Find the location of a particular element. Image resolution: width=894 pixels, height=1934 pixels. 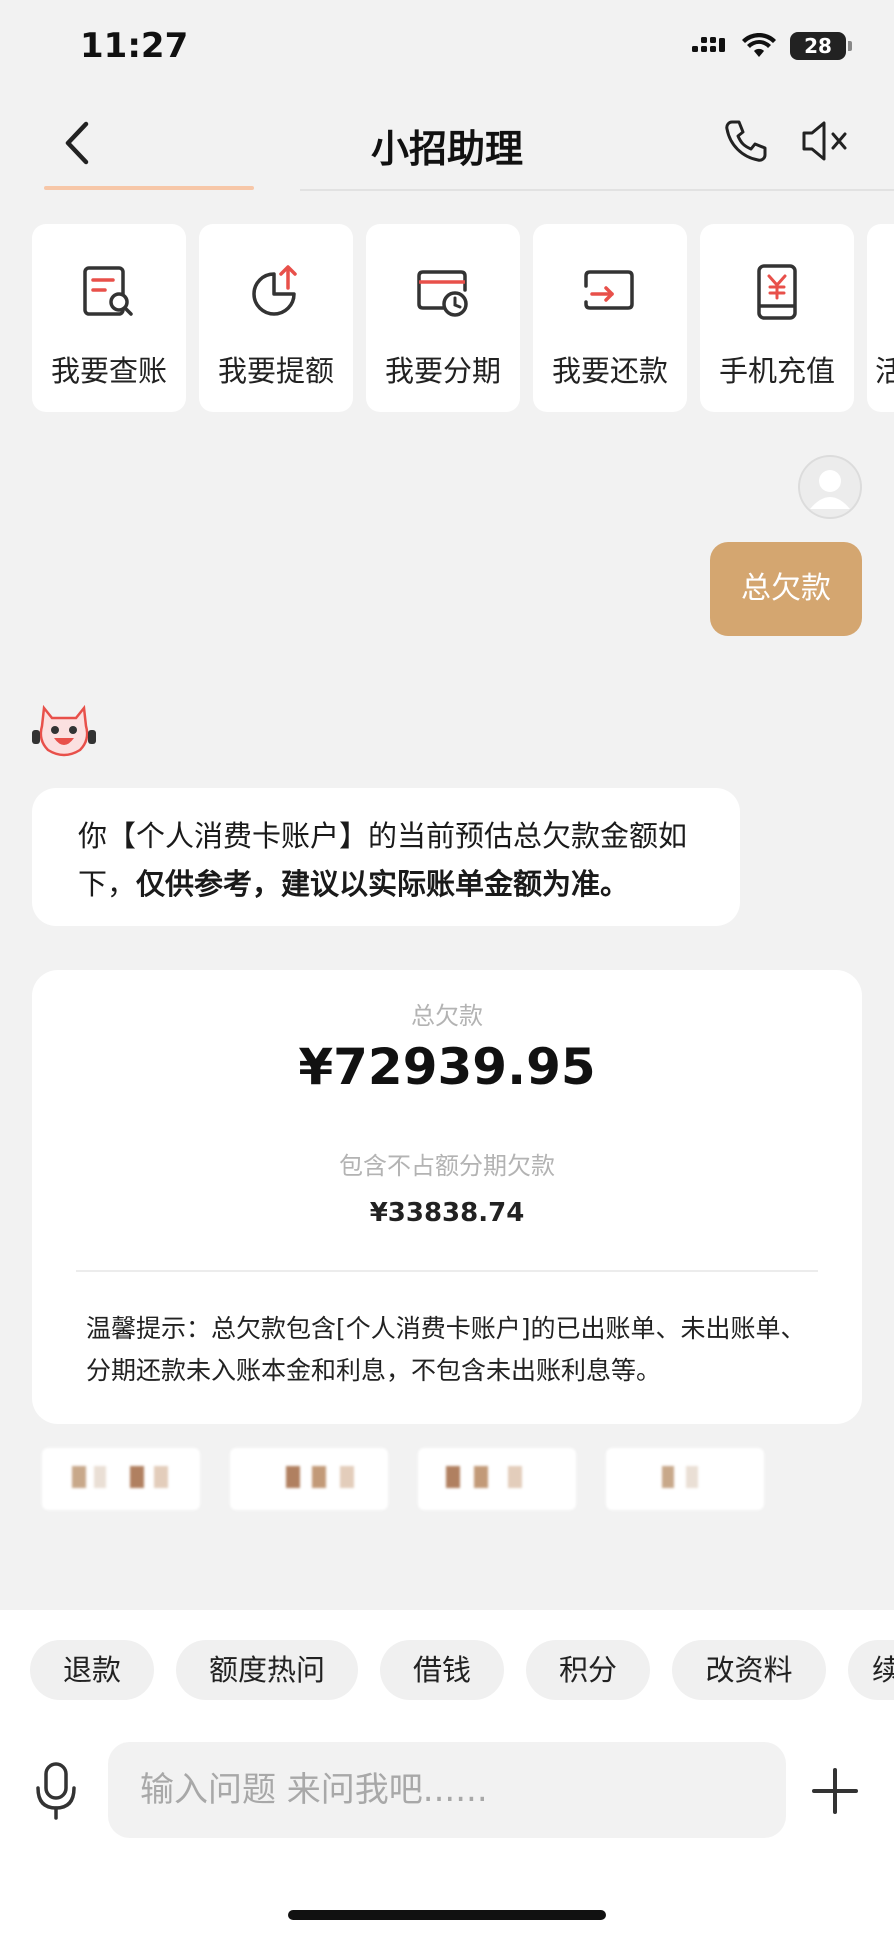

card-clock-icon is located at coordinates (442, 293).